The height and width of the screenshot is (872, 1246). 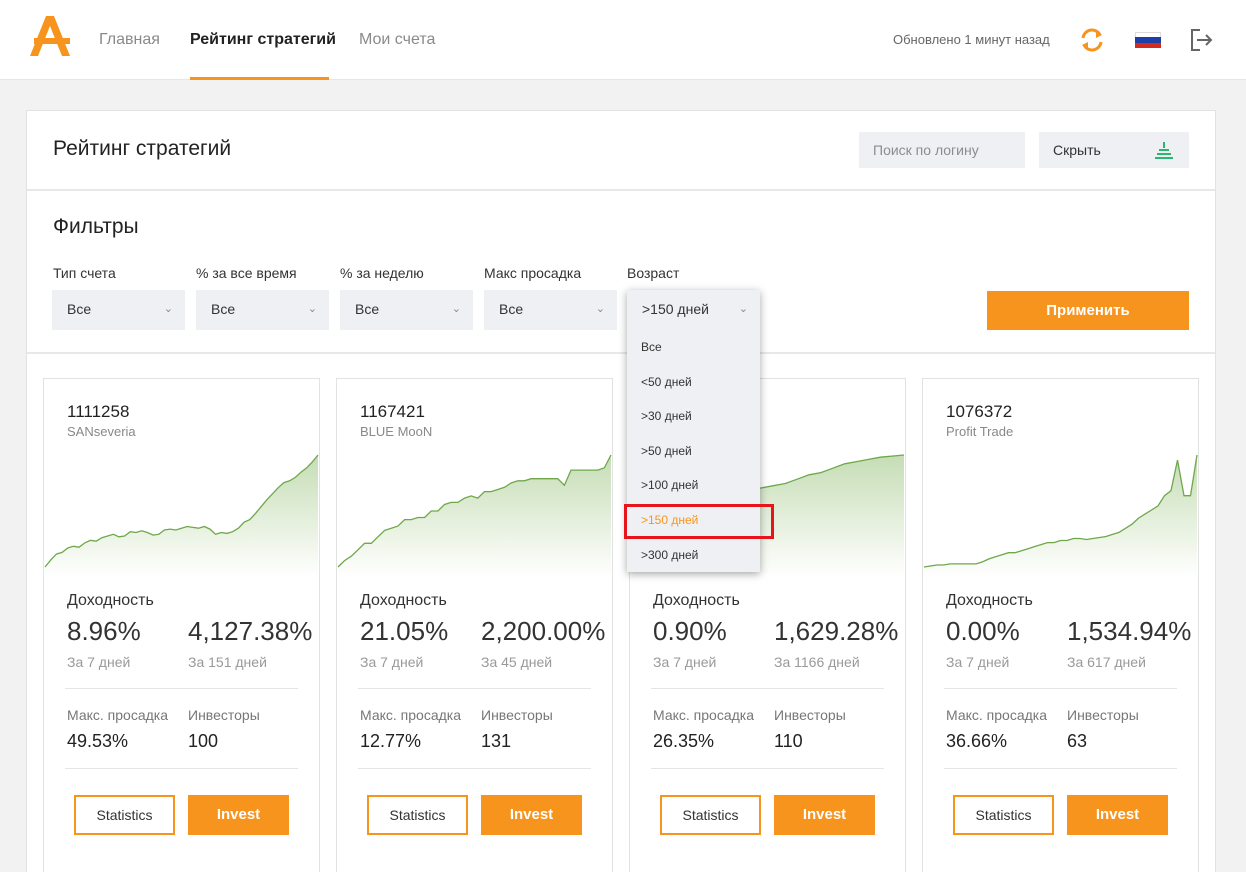 What do you see at coordinates (675, 309) in the screenshot?
I see `age-select-value: >150 дней` at bounding box center [675, 309].